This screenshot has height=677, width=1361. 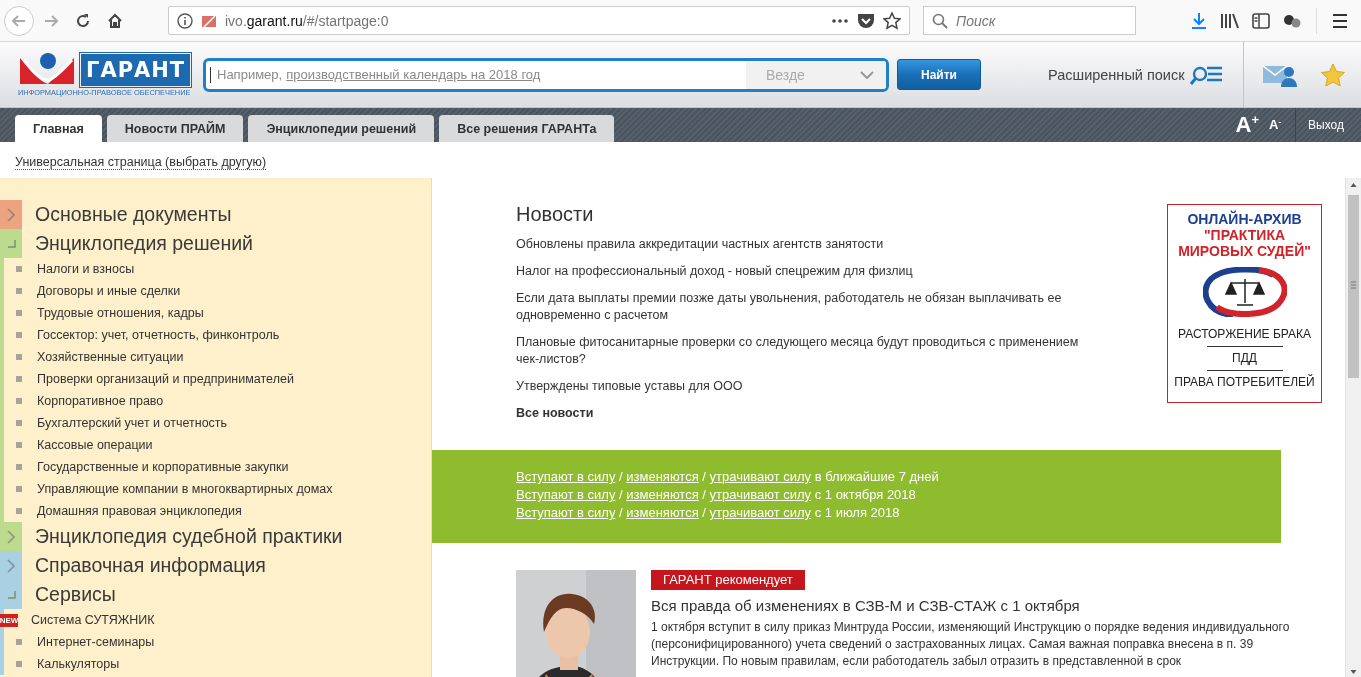 I want to click on sidebar-link: Государственные и корпоративные закупки, so click(x=163, y=467).